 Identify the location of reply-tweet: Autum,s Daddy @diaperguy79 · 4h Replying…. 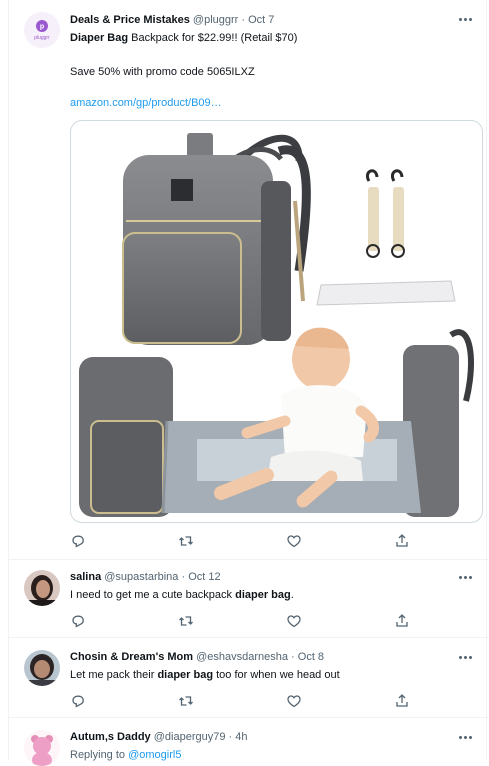
(248, 742).